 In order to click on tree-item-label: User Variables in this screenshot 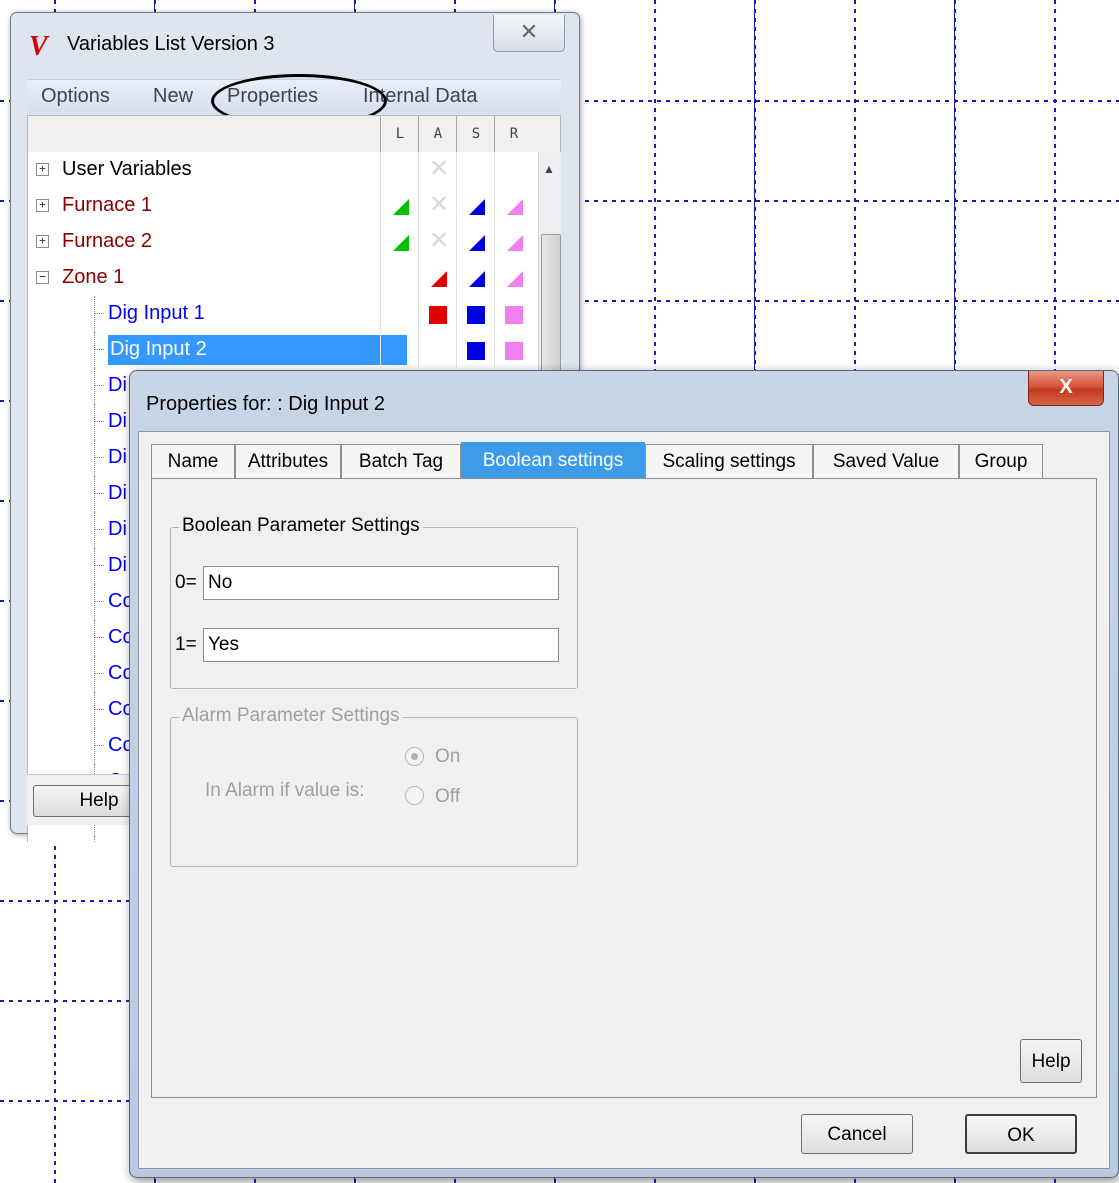, I will do `click(127, 169)`.